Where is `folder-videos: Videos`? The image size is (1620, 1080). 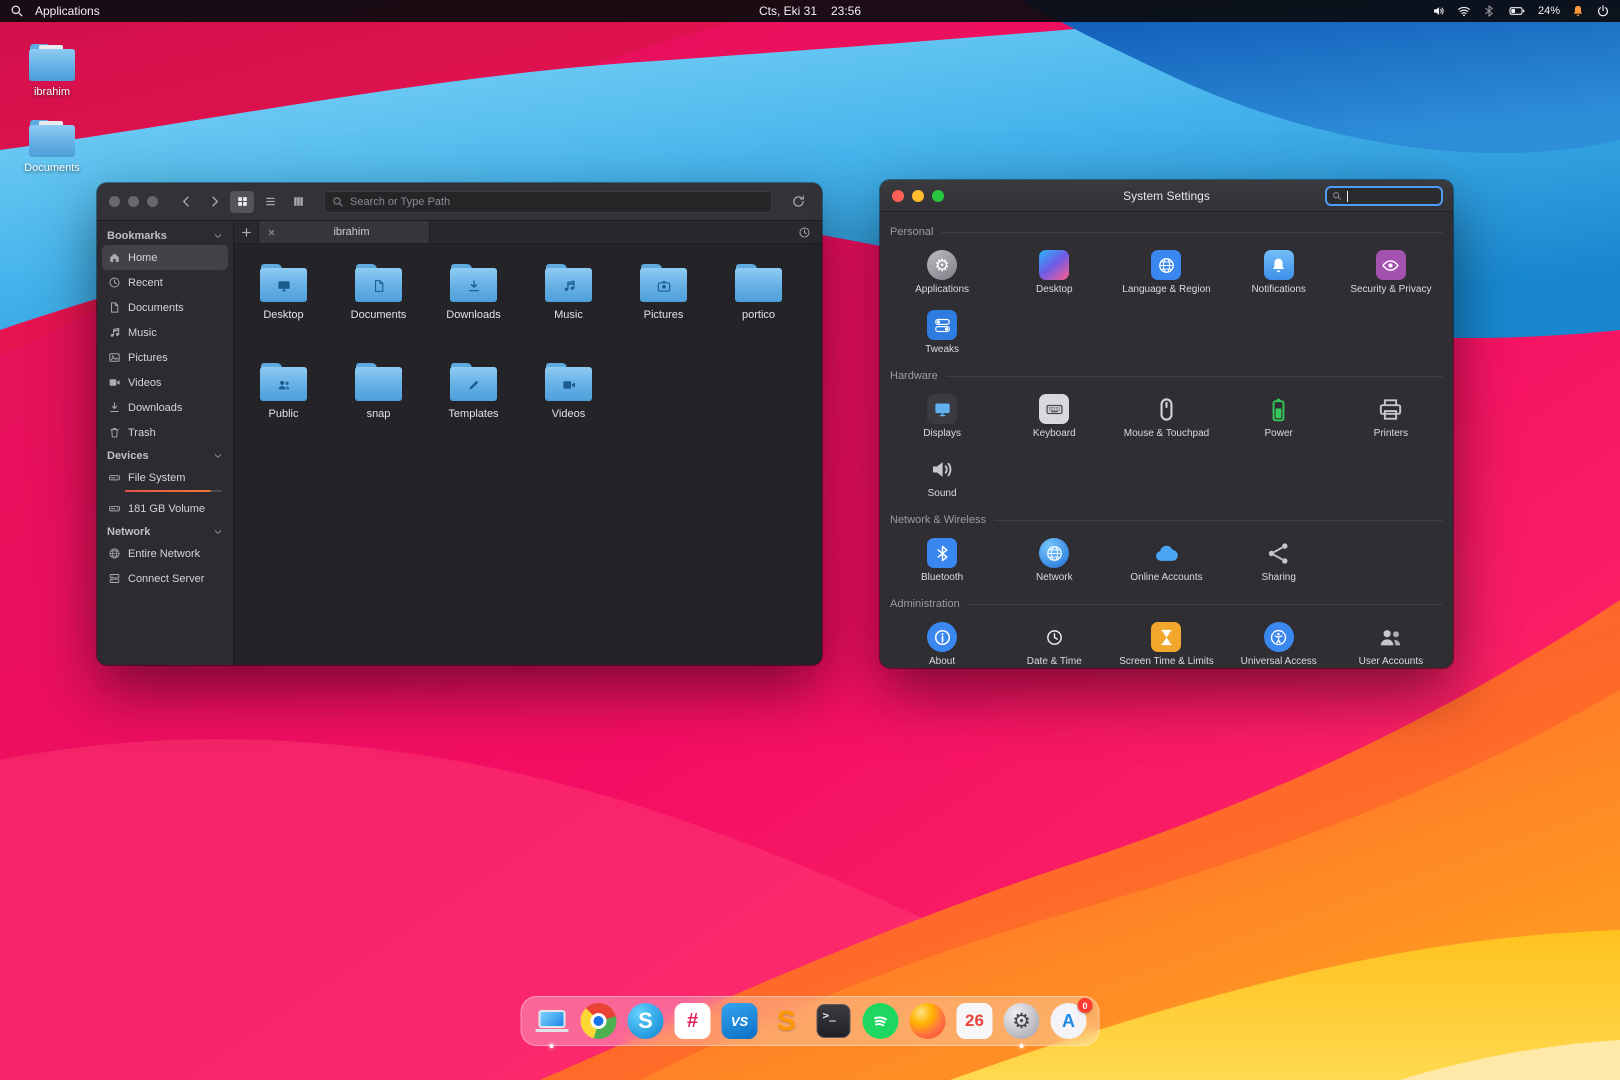
folder-videos: Videos is located at coordinates (568, 402).